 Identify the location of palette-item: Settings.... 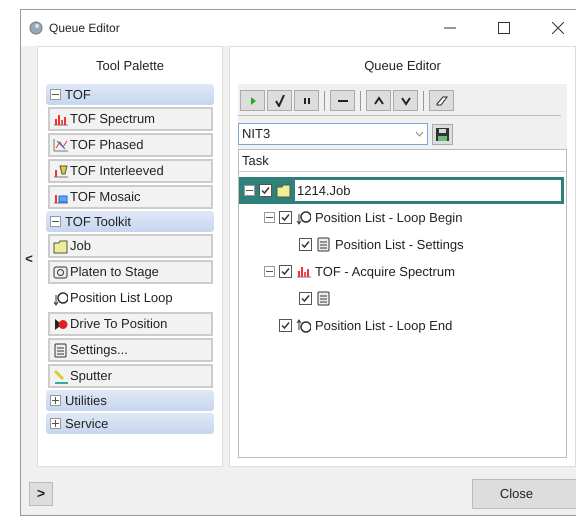
(130, 350).